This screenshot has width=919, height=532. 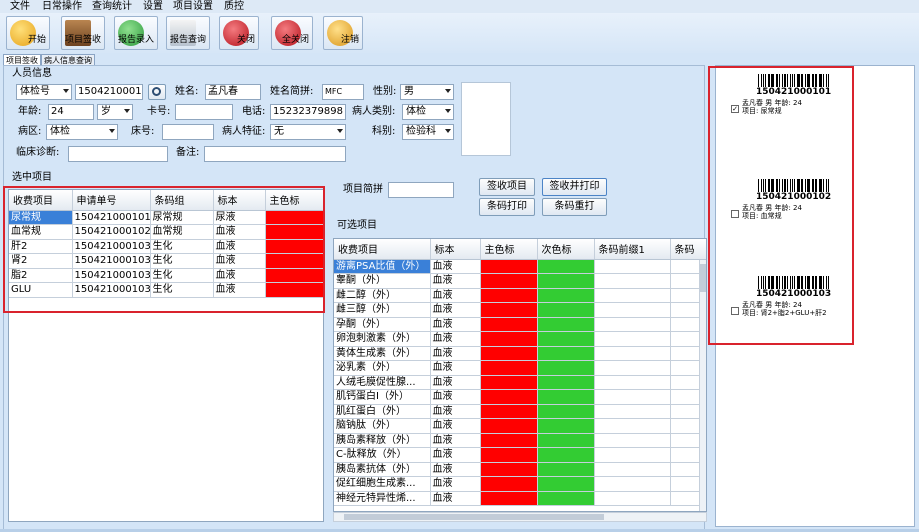 What do you see at coordinates (520, 455) in the screenshot?
I see `table-row: C-肽释放（外） 血液` at bounding box center [520, 455].